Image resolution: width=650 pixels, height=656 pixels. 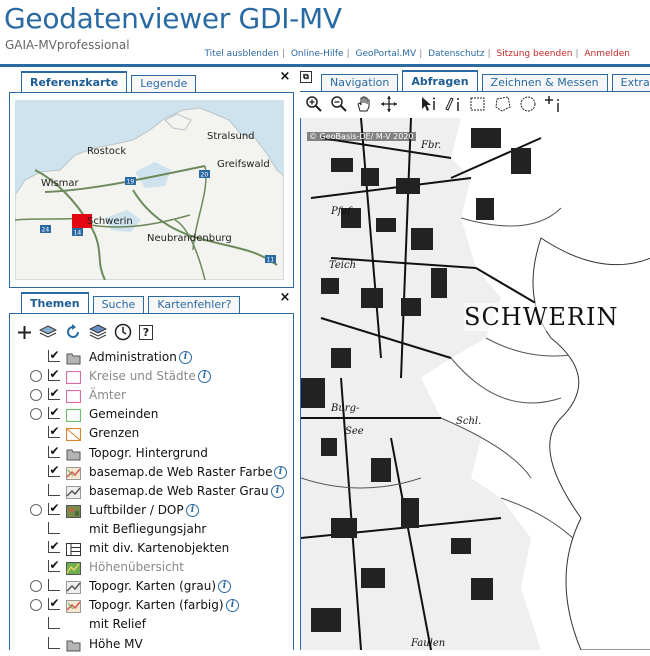 I want to click on tab-extras: Extras, so click(x=630, y=83).